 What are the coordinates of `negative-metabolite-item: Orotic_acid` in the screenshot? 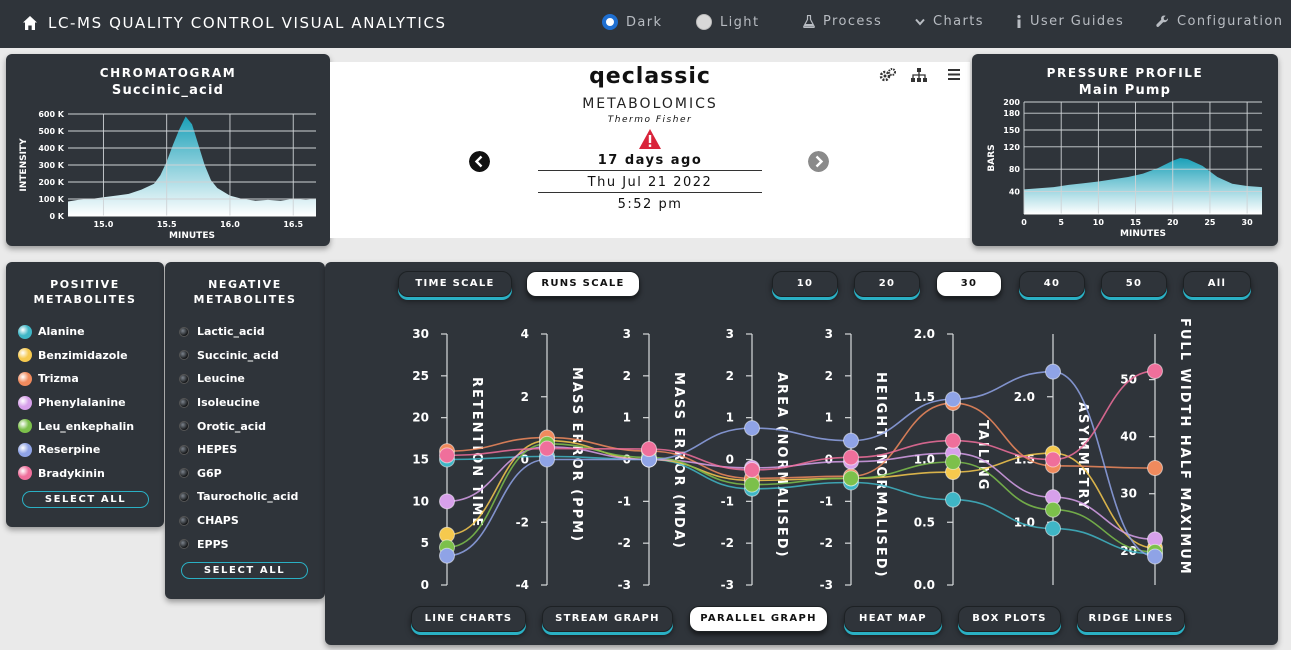 It's located at (245, 426).